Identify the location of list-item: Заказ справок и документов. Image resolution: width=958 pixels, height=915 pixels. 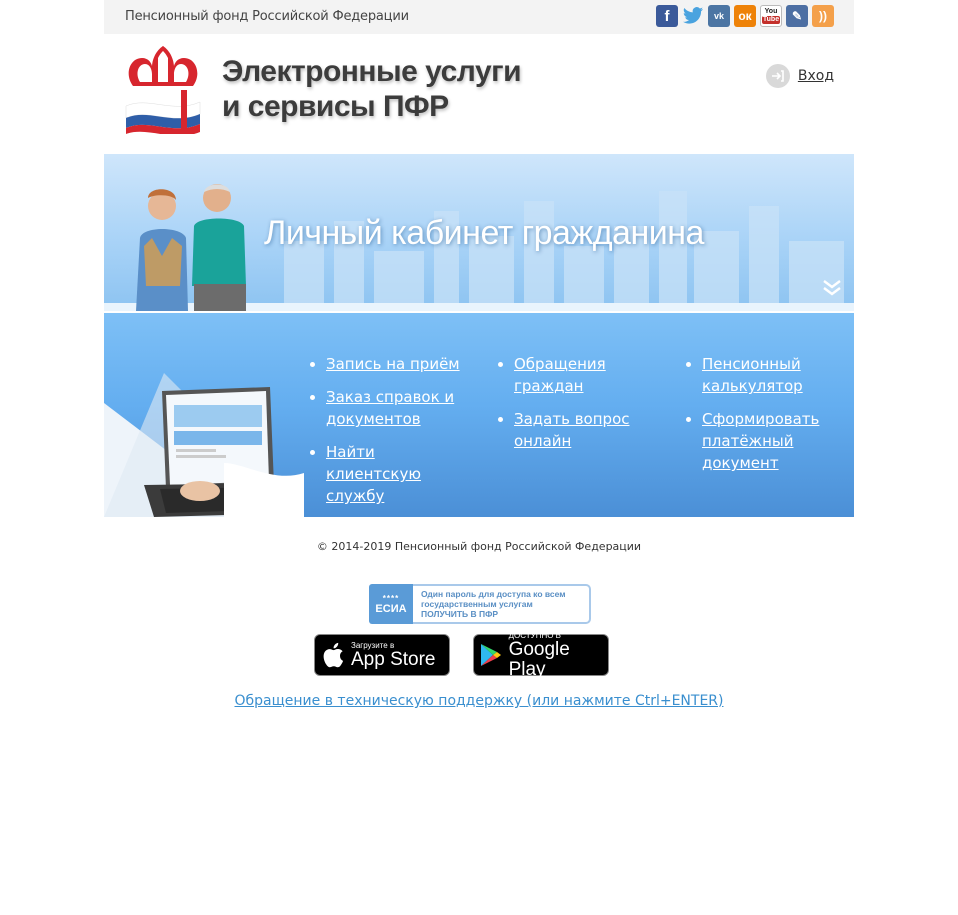
(397, 408).